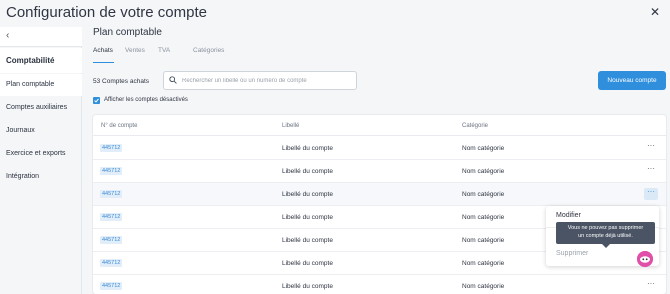 This screenshot has height=294, width=670. I want to click on page-title: Configuration de votre compte, so click(106, 12).